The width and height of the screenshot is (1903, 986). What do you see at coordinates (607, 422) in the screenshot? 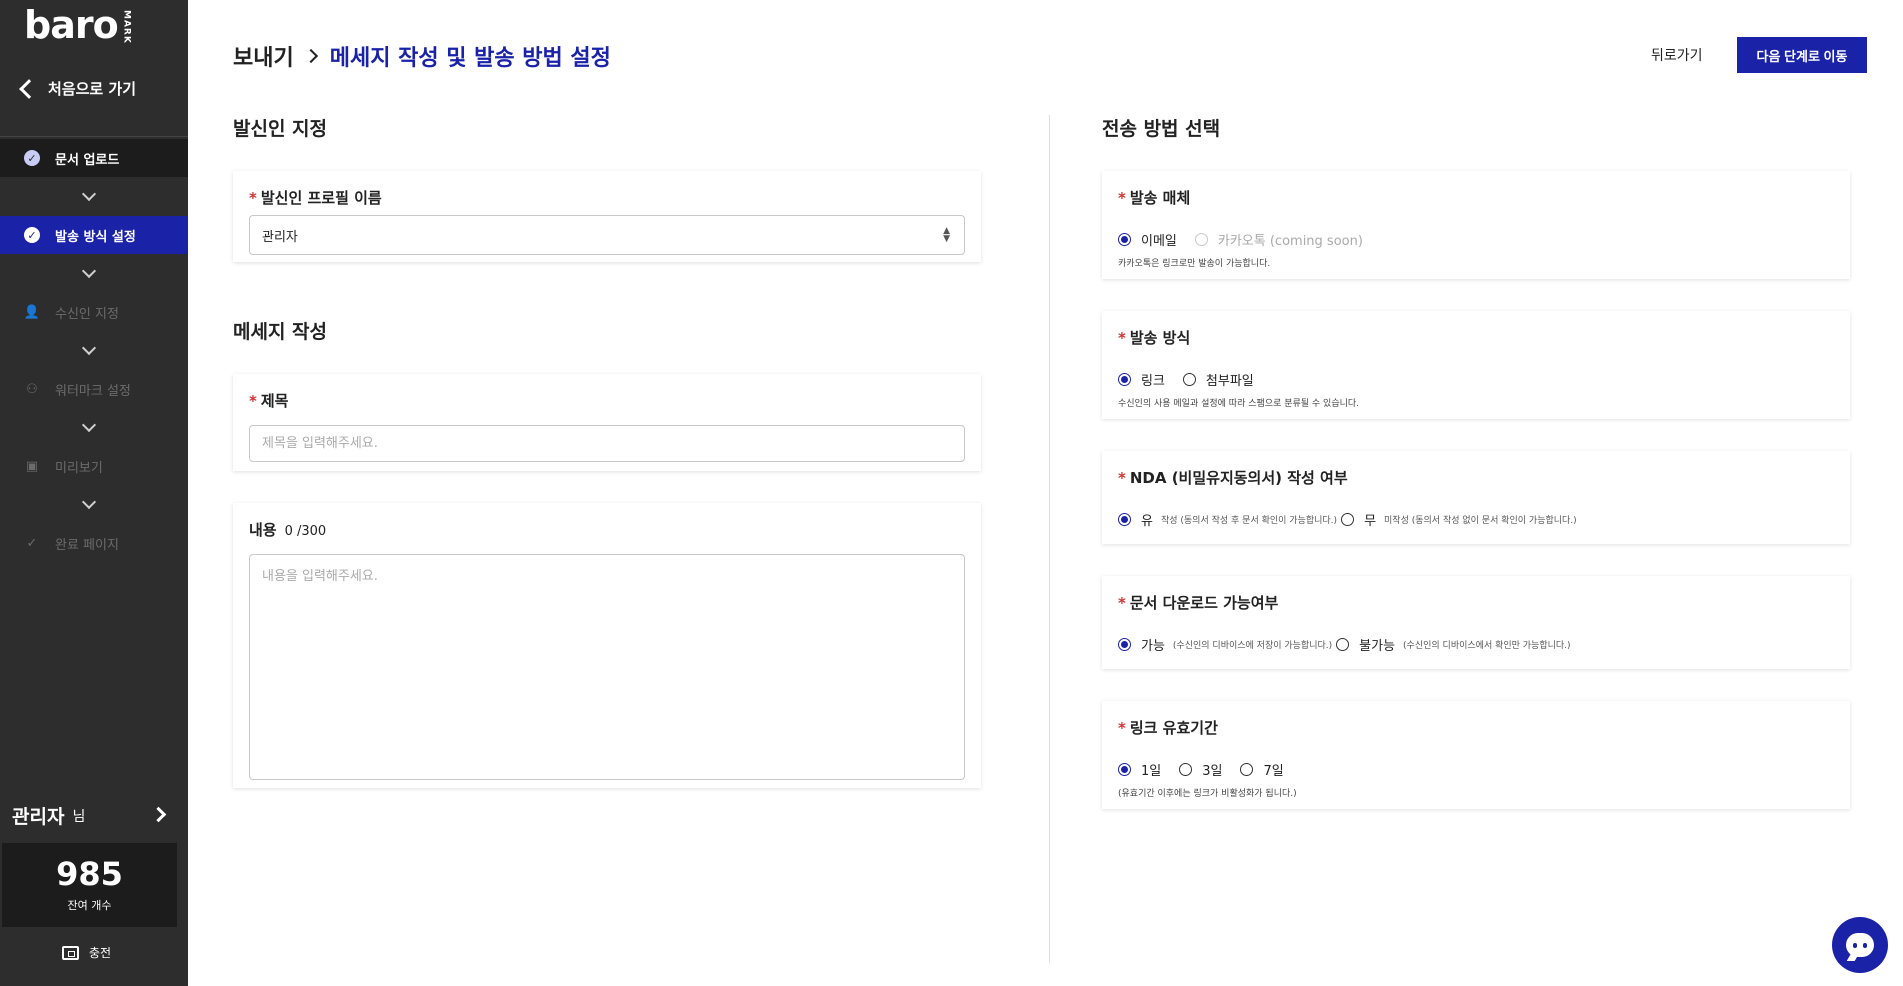
I see `subject-card: * 제목` at bounding box center [607, 422].